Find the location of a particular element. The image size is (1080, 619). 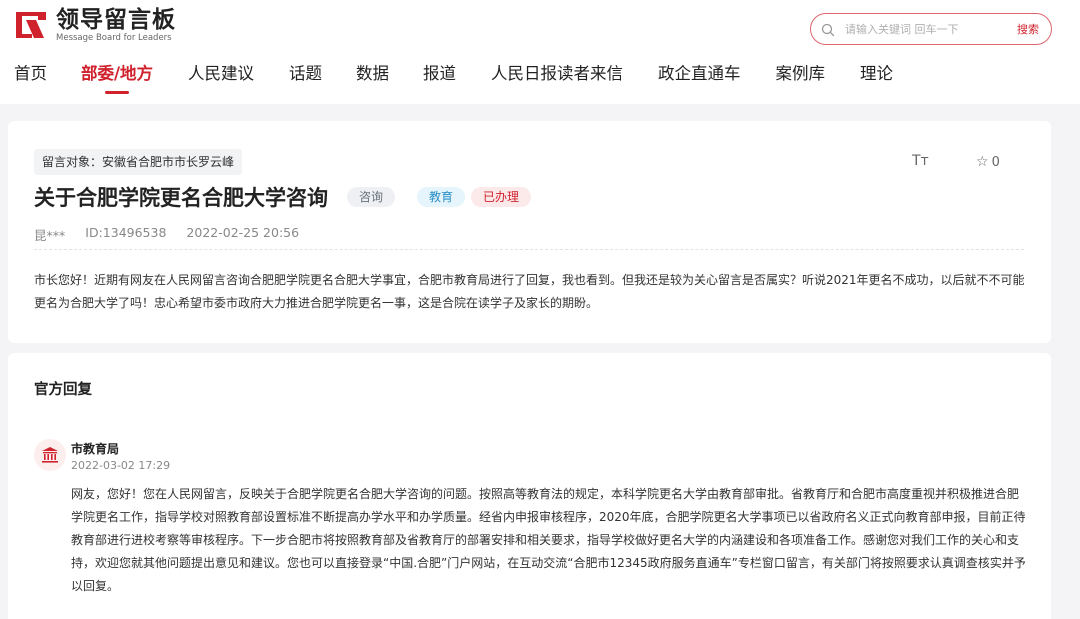

nav-item-case-library: 案例库 is located at coordinates (801, 75).